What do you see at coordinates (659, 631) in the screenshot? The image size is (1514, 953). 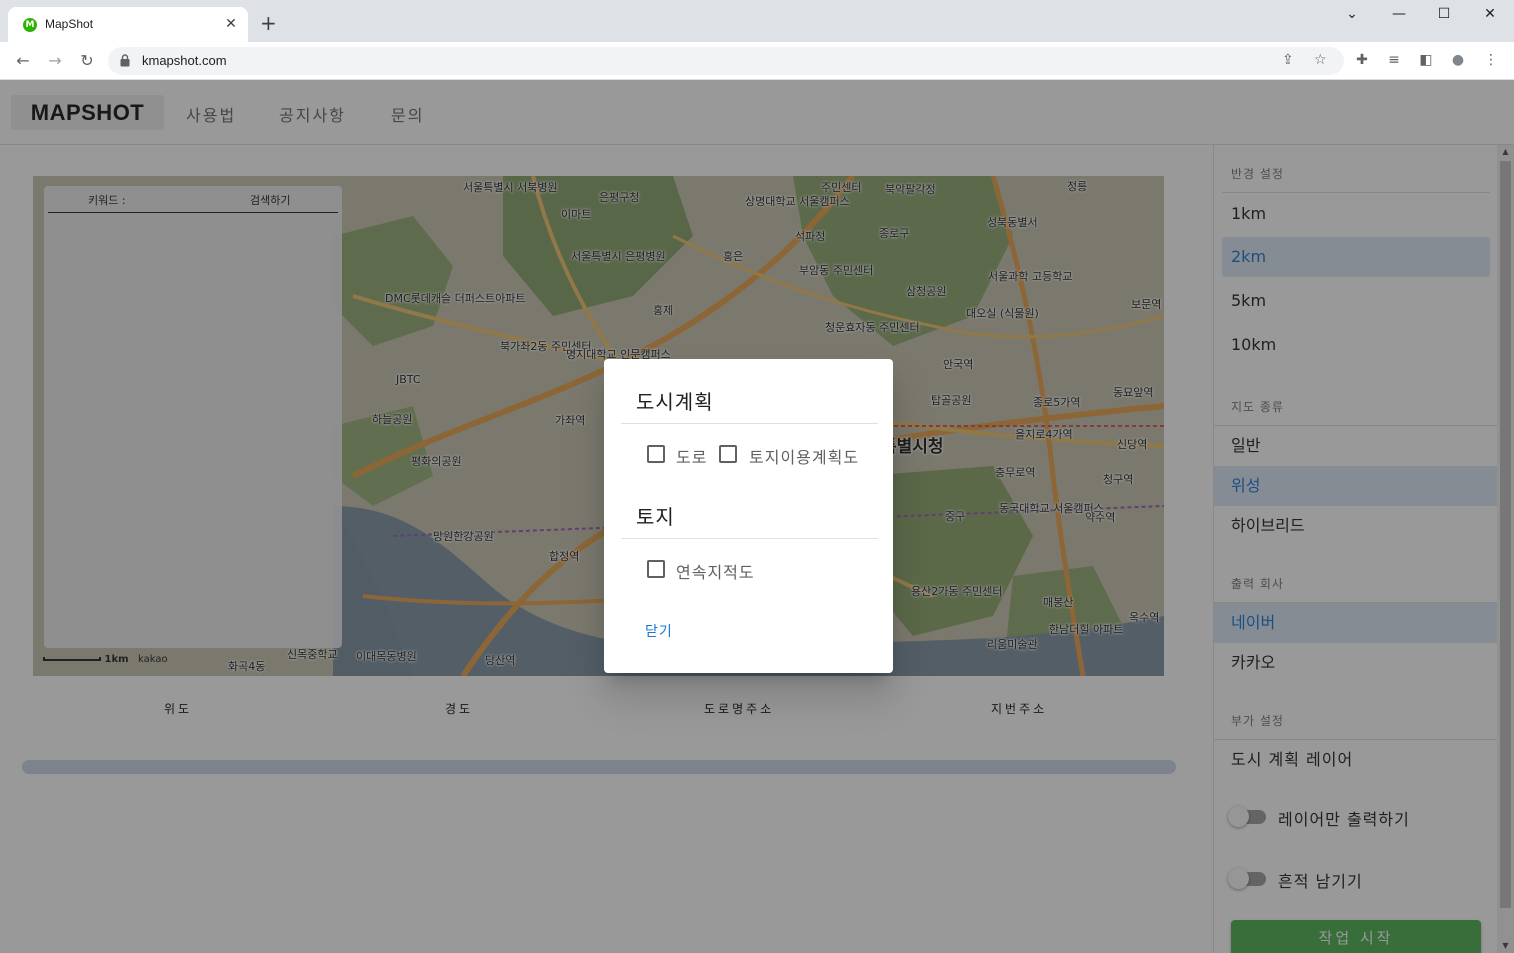 I see `dialog-close-button: 닫기` at bounding box center [659, 631].